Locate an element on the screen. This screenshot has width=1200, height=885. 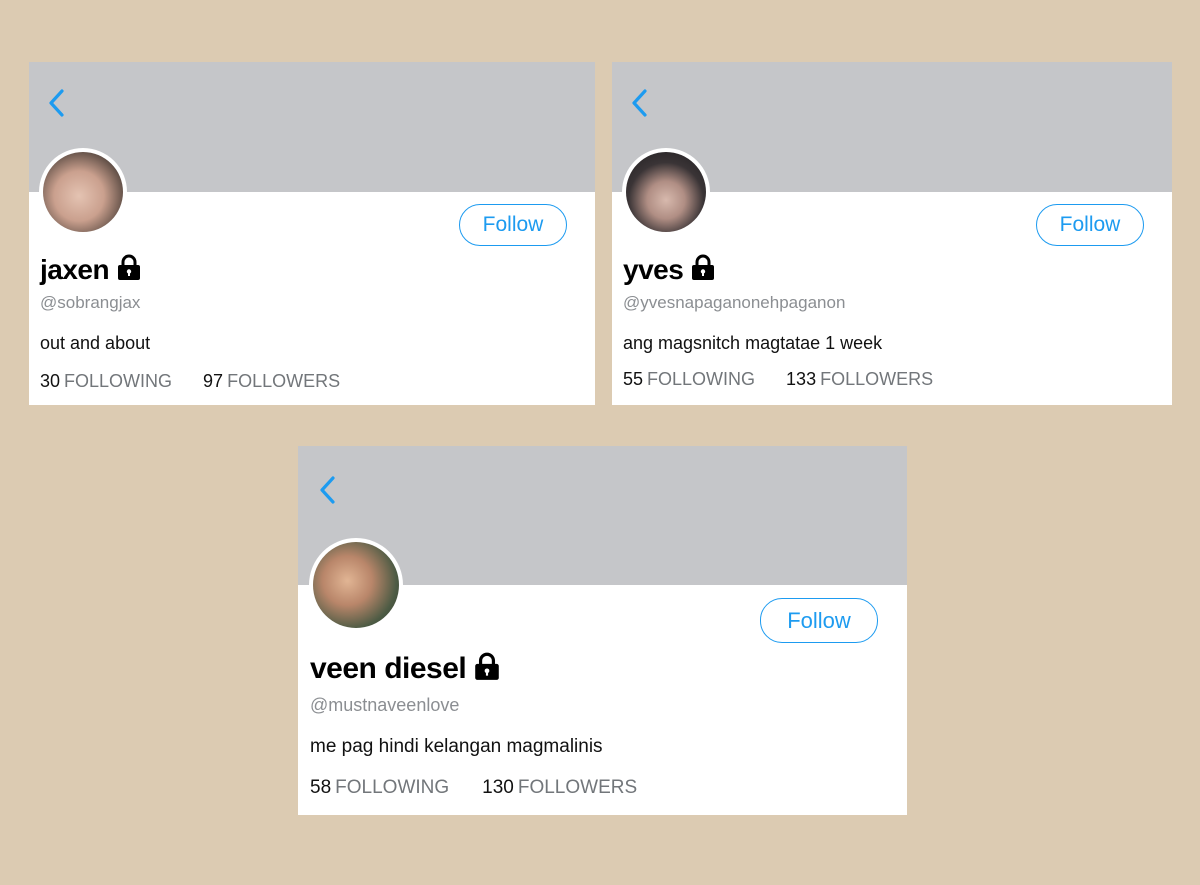
profile-handle: @mustnaveenlove is located at coordinates (385, 705).